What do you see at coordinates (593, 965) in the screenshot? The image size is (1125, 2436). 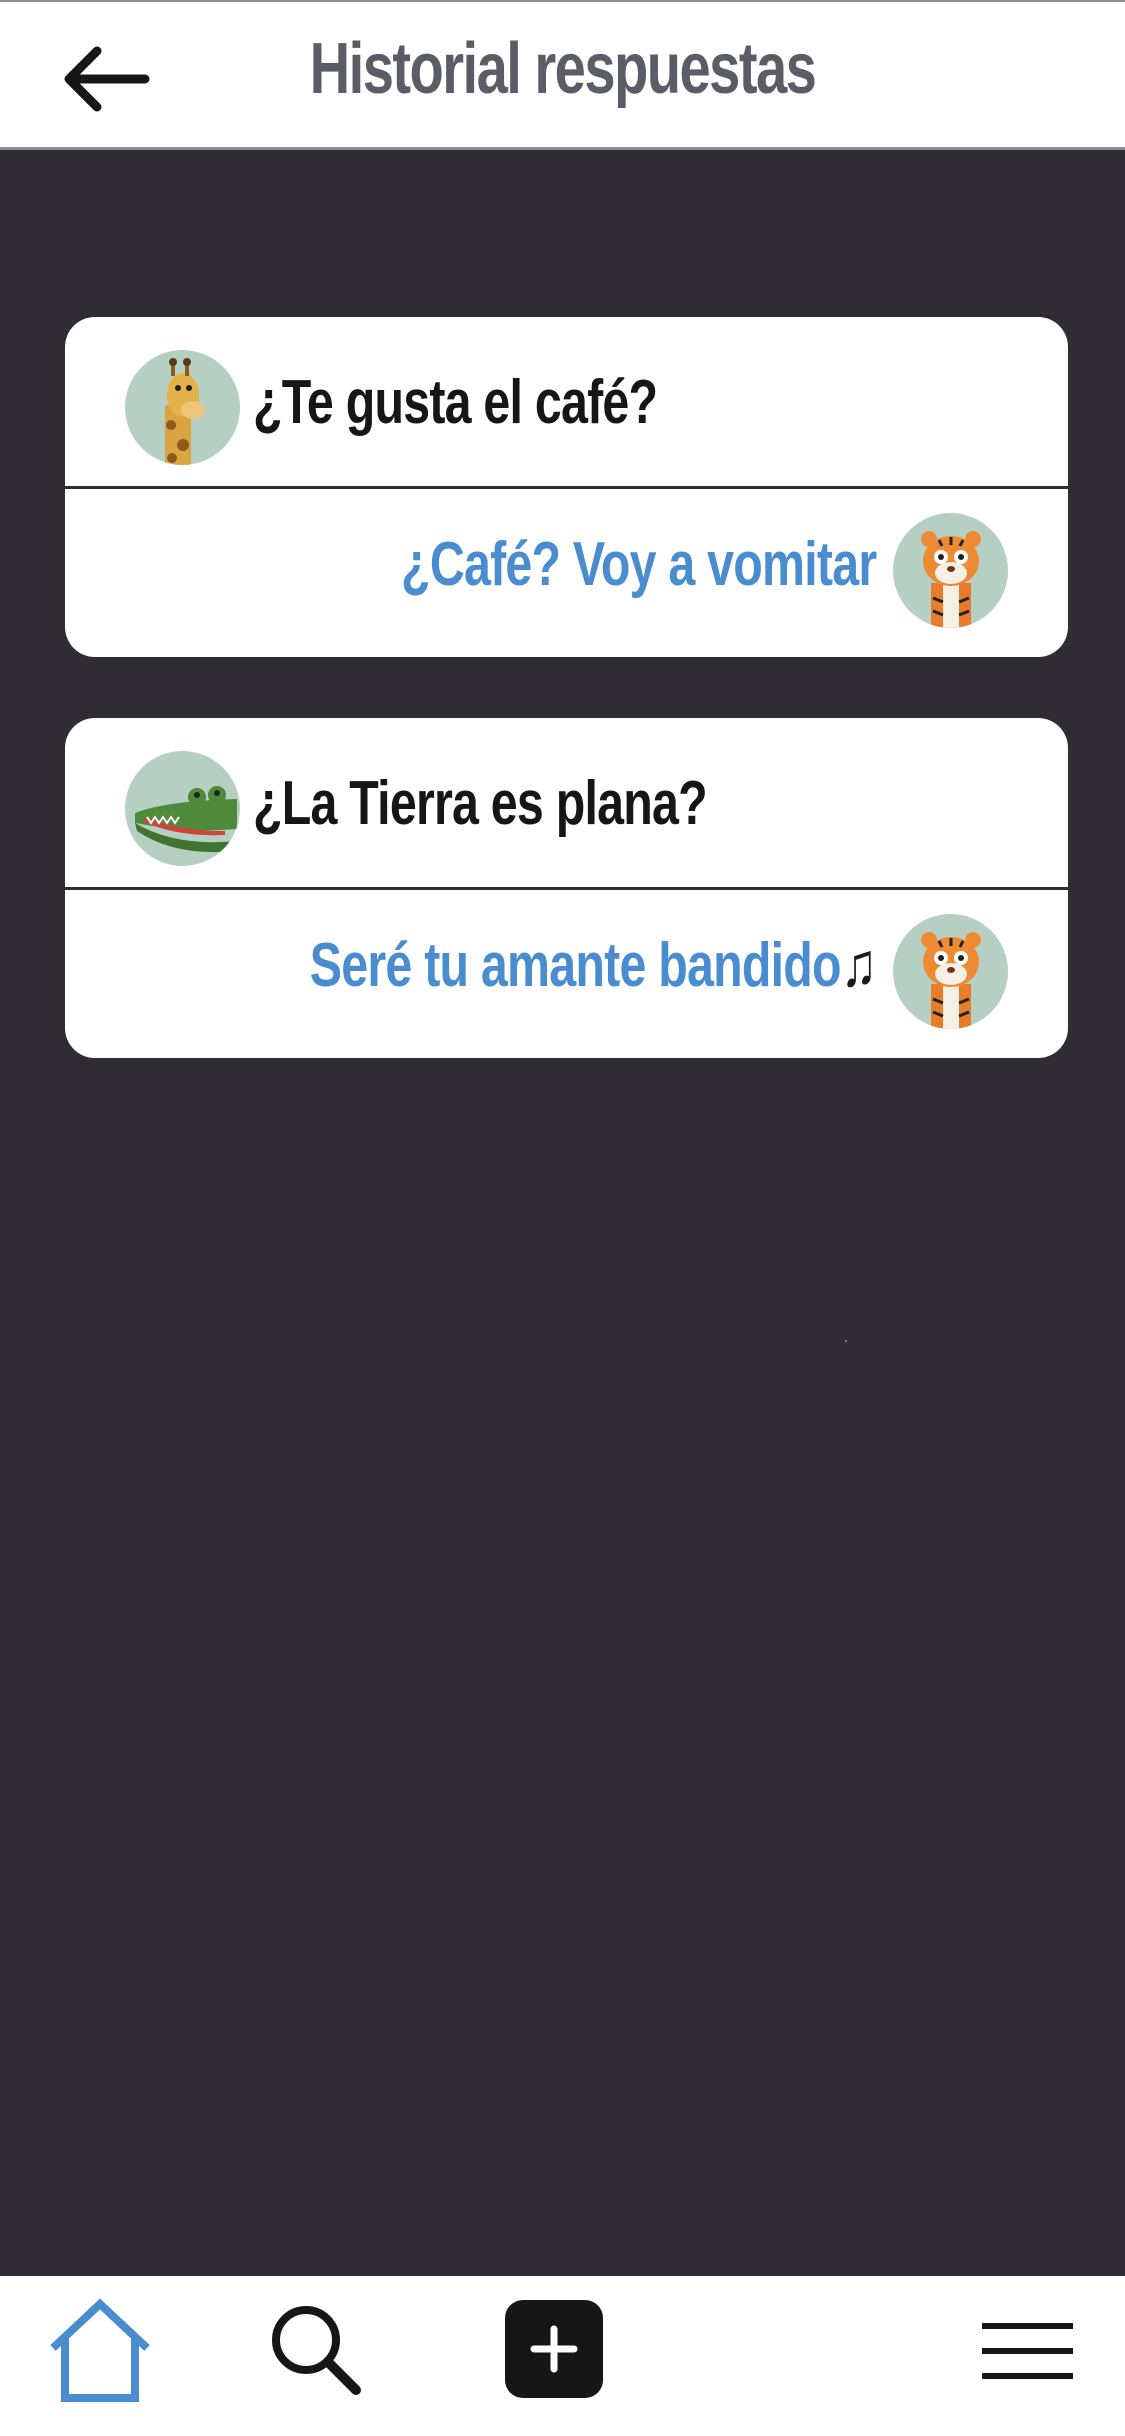 I see `answer-text: Seré tu amante bandido♫` at bounding box center [593, 965].